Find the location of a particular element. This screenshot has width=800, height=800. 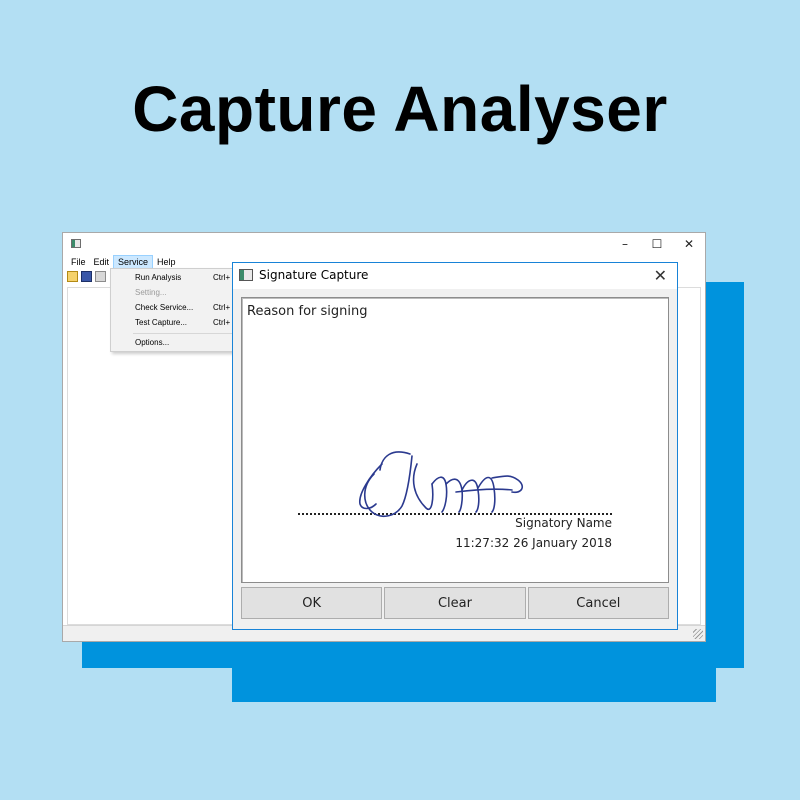

menu-item-check-service: Check Service... Ctrl+ is located at coordinates (173, 308).